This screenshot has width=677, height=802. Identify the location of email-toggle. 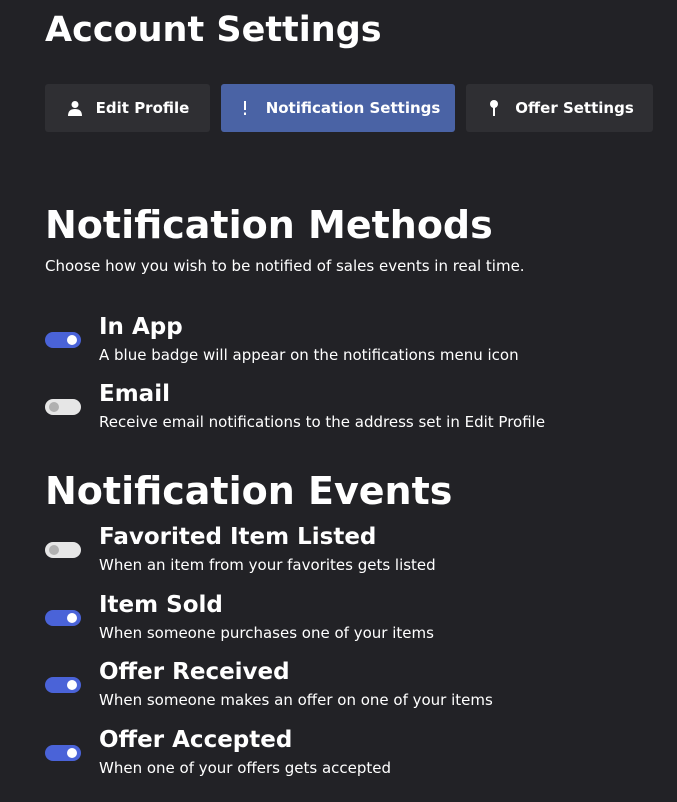
(63, 407).